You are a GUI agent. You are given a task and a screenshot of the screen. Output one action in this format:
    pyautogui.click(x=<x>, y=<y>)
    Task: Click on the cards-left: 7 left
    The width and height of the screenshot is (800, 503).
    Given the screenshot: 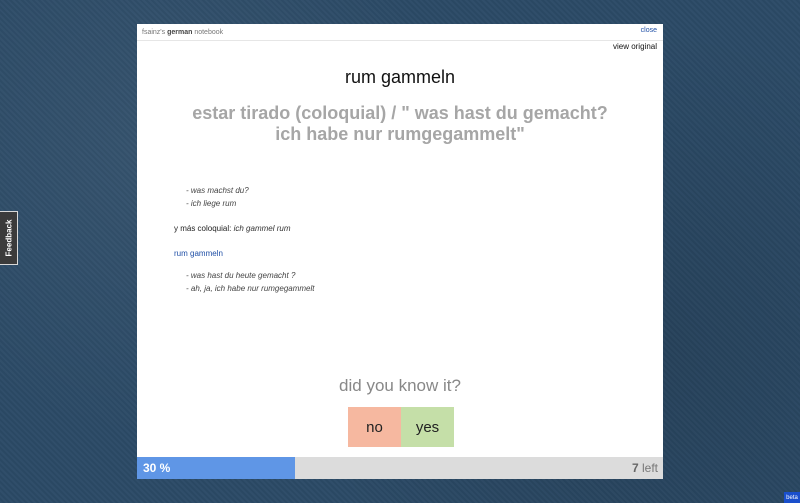 What is the action you would take?
    pyautogui.click(x=645, y=468)
    